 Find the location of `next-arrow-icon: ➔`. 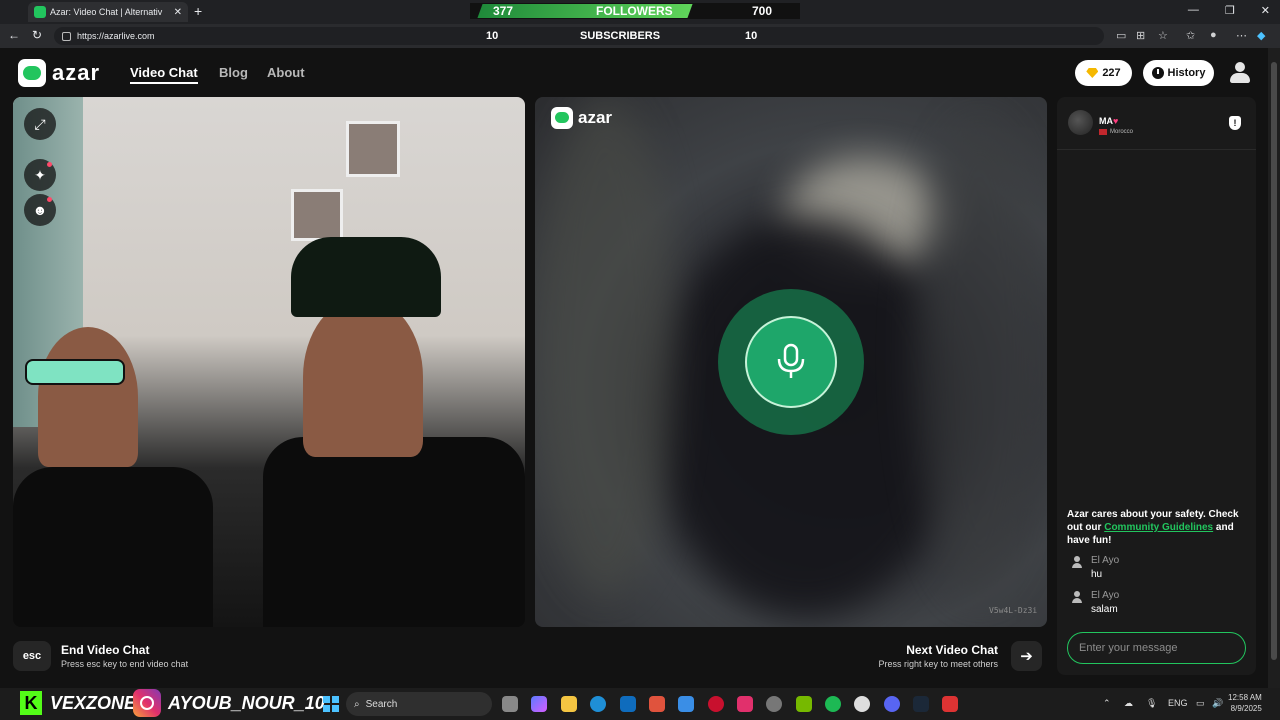

next-arrow-icon: ➔ is located at coordinates (1026, 656).